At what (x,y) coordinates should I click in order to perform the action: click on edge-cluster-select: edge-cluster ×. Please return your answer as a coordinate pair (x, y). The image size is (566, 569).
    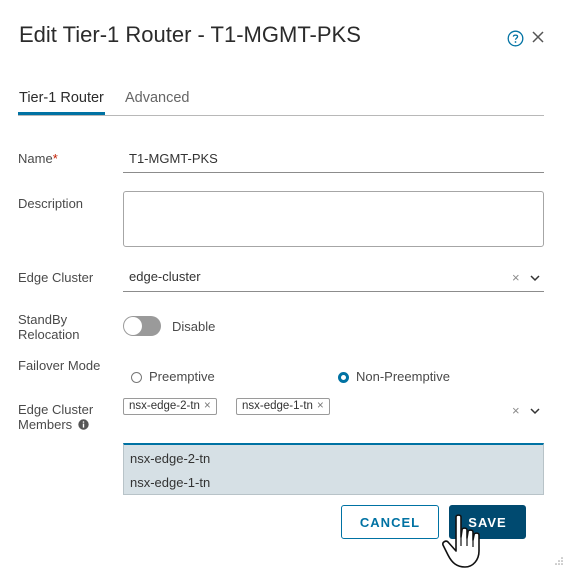
    Looking at the image, I should click on (333, 277).